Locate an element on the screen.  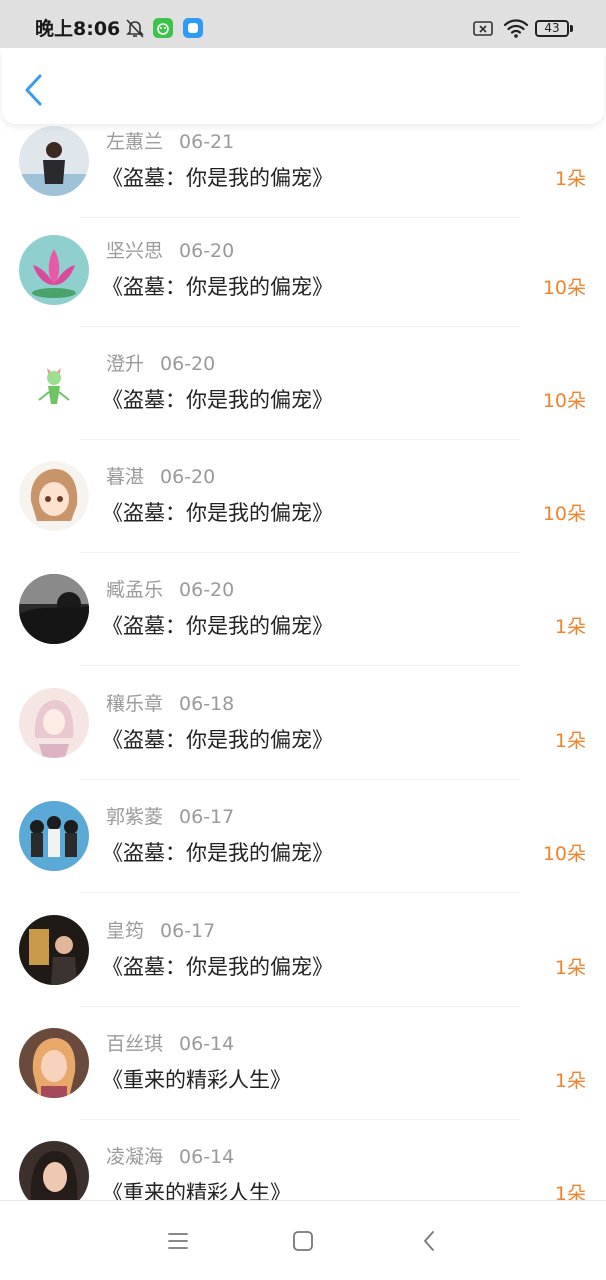
user-name: 暮湛 is located at coordinates (125, 477).